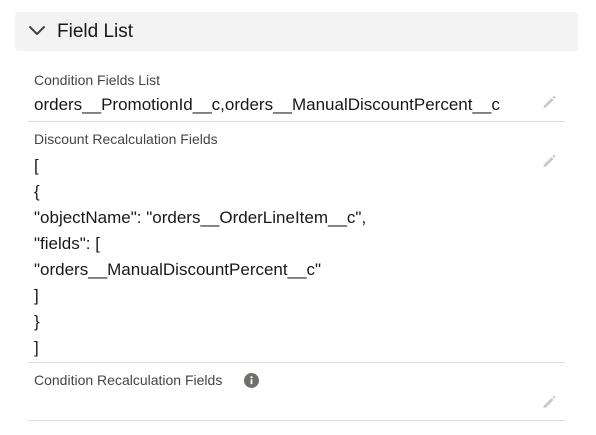 The height and width of the screenshot is (435, 596). What do you see at coordinates (37, 191) in the screenshot?
I see `value-line: {` at bounding box center [37, 191].